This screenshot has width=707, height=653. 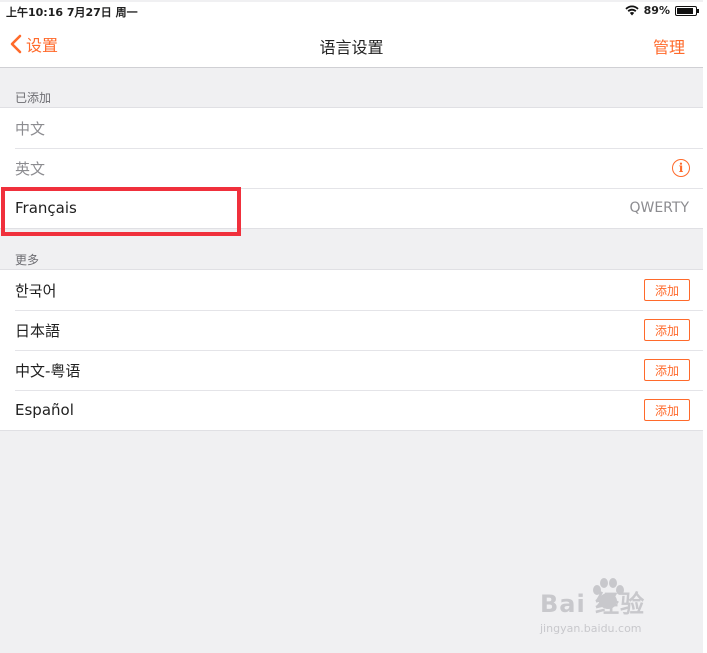 I want to click on paw-icon, so click(x=608, y=593).